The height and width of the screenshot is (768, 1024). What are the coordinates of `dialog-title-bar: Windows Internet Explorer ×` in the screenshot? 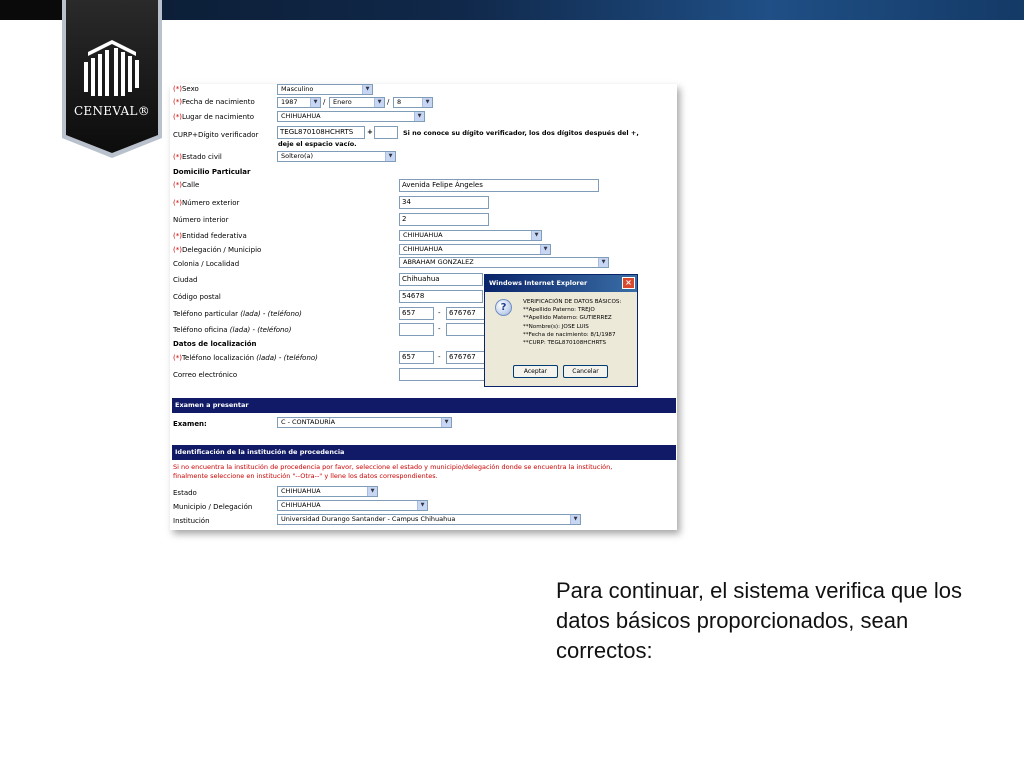 It's located at (561, 283).